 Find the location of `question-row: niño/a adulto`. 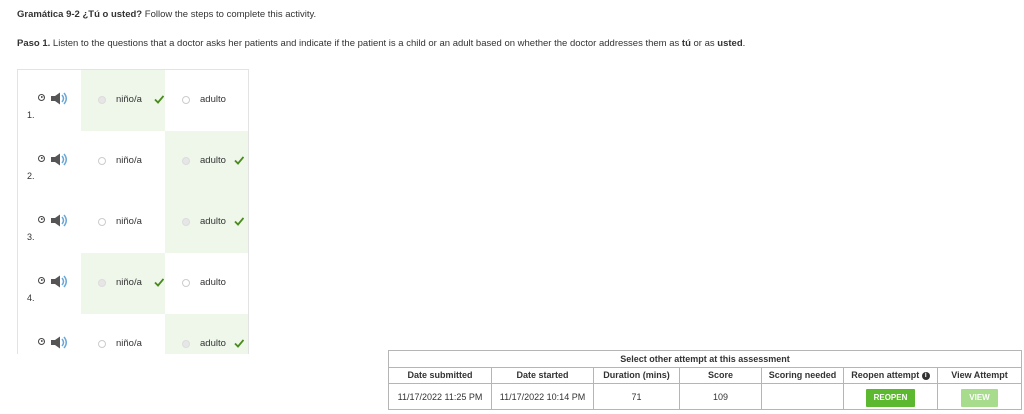

question-row: niño/a adulto is located at coordinates (133, 334).